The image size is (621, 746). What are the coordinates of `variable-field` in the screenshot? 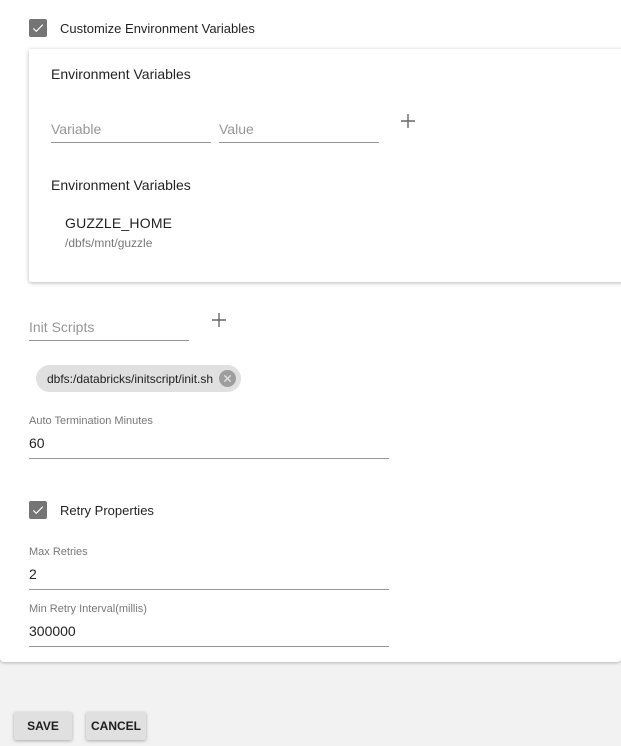 It's located at (131, 132).